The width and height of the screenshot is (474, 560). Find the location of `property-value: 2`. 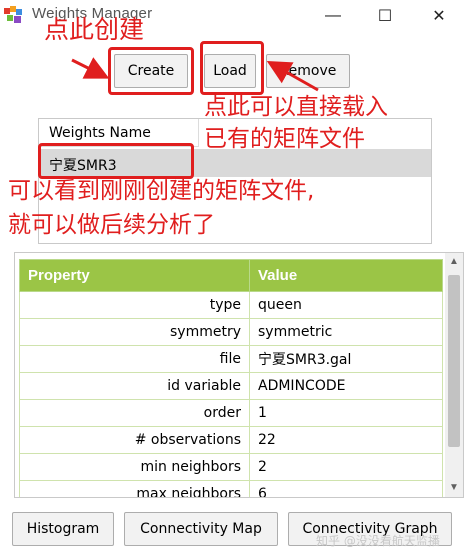

property-value: 2 is located at coordinates (346, 467).